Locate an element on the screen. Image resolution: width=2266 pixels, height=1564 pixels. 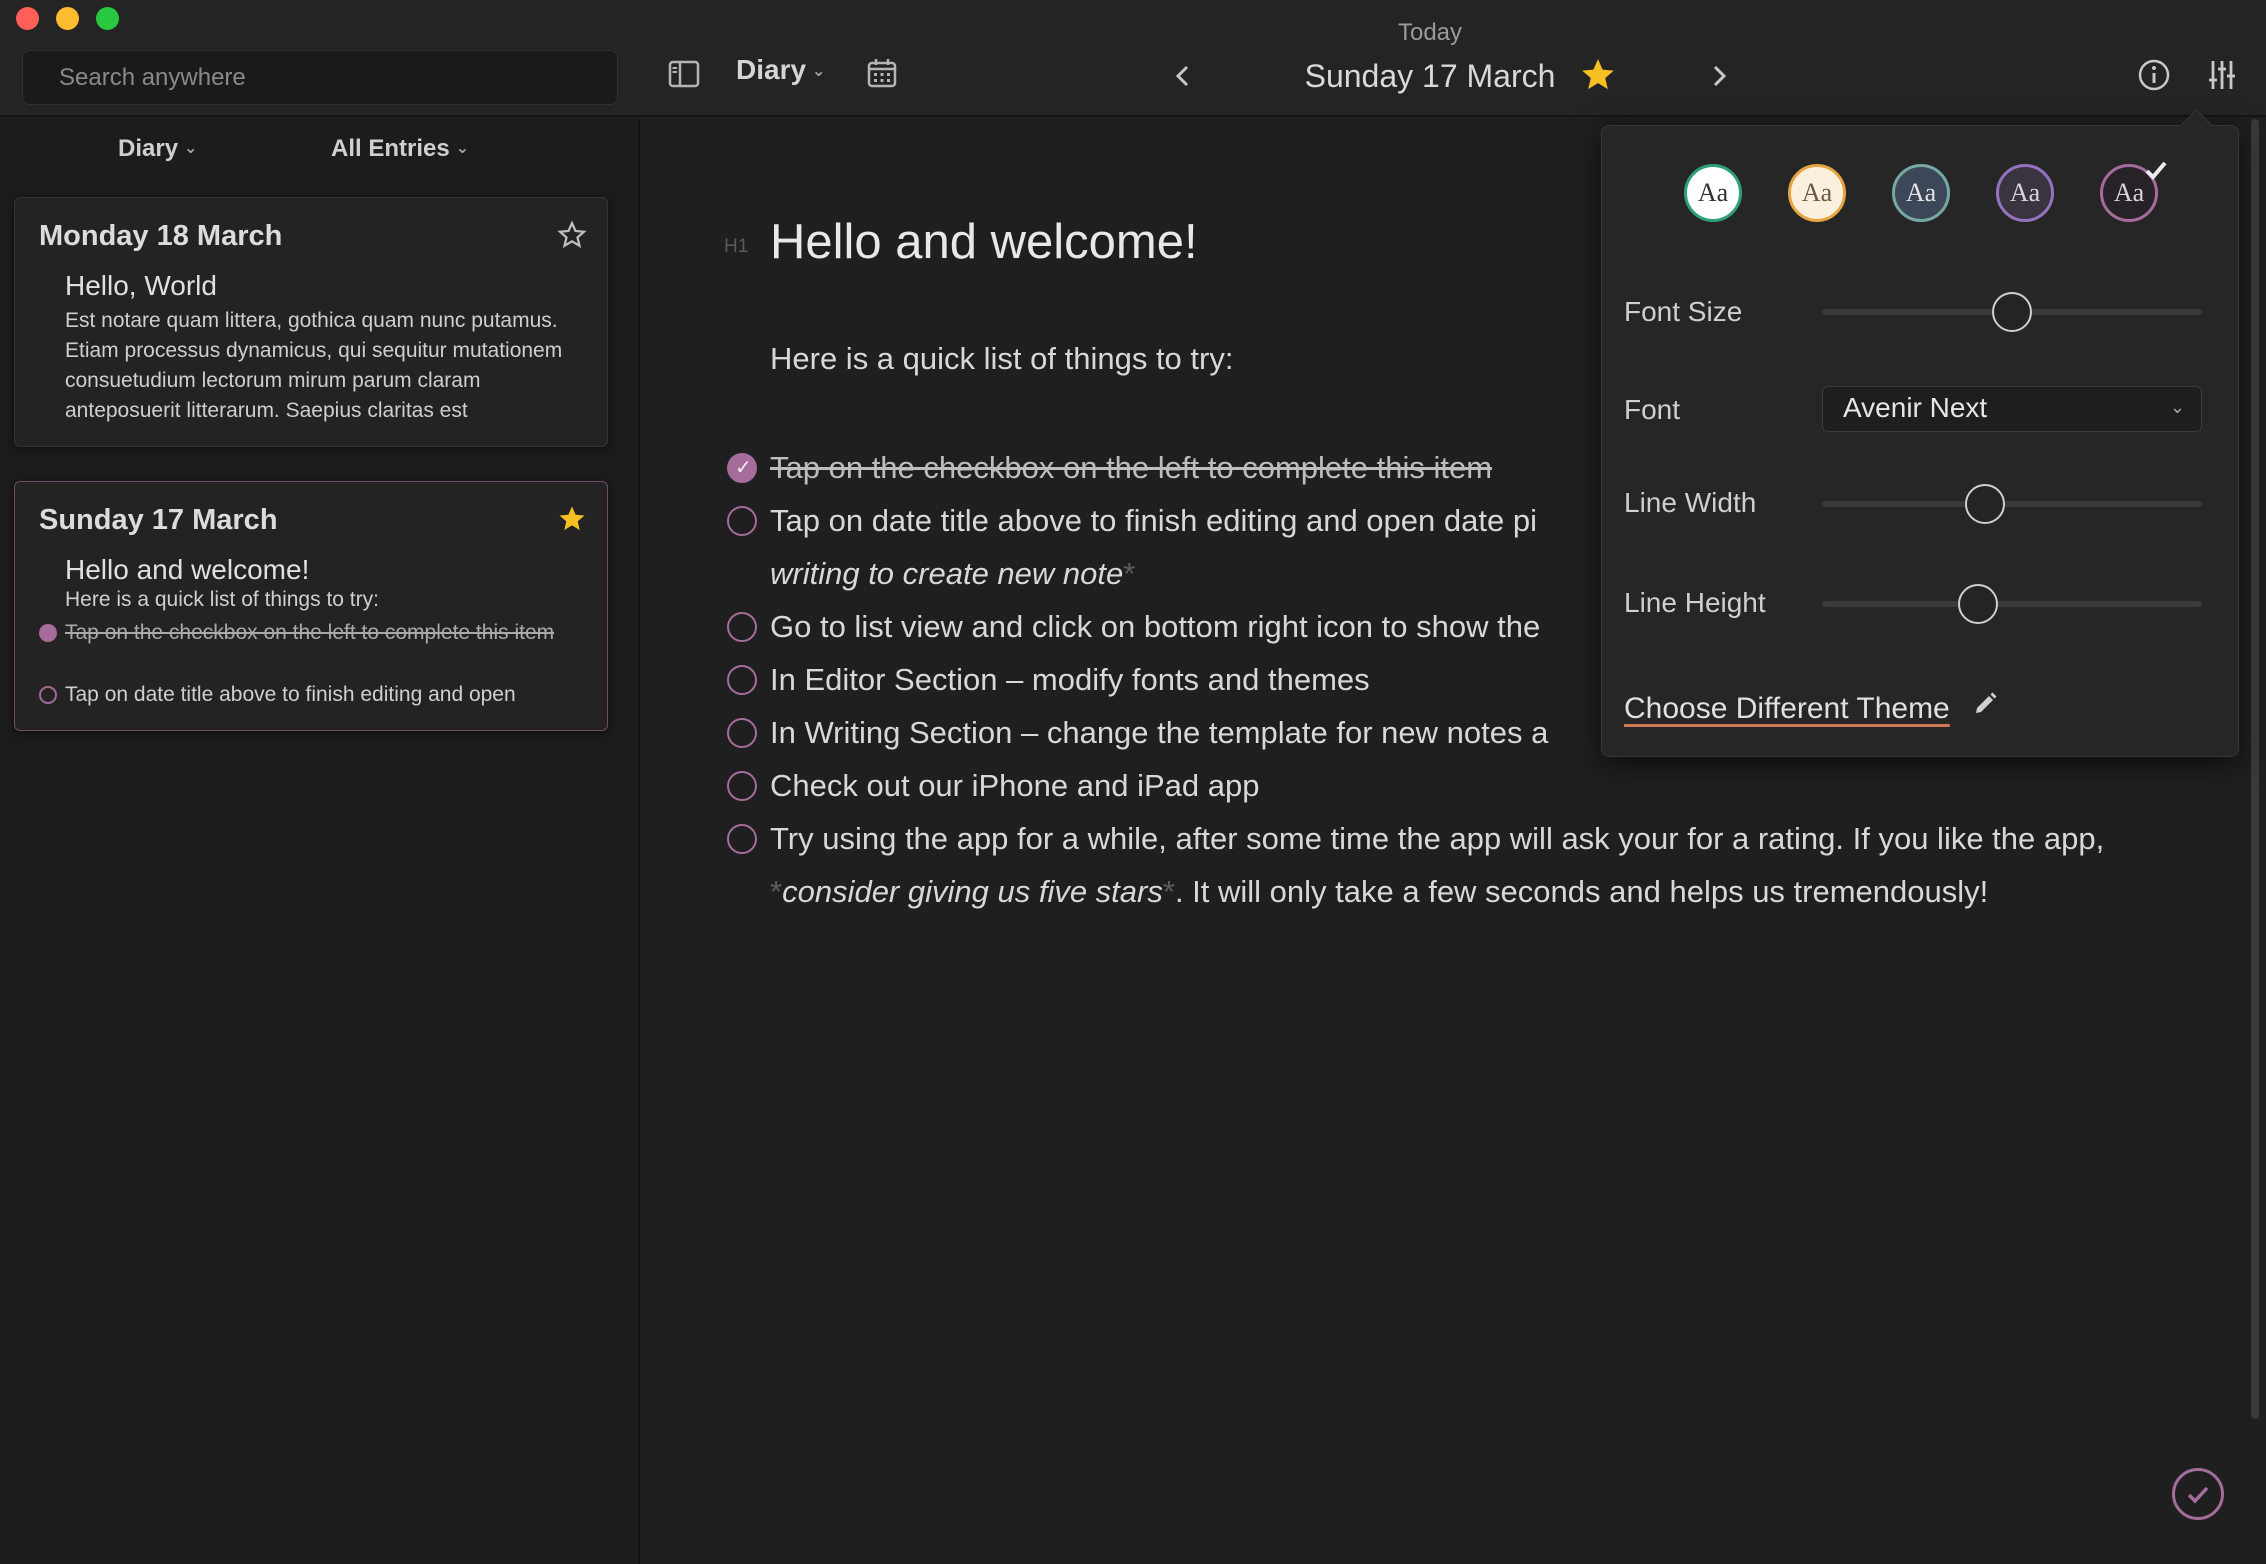
todo-text: Check out our iPhone and iPad app is located at coordinates (1450, 785).